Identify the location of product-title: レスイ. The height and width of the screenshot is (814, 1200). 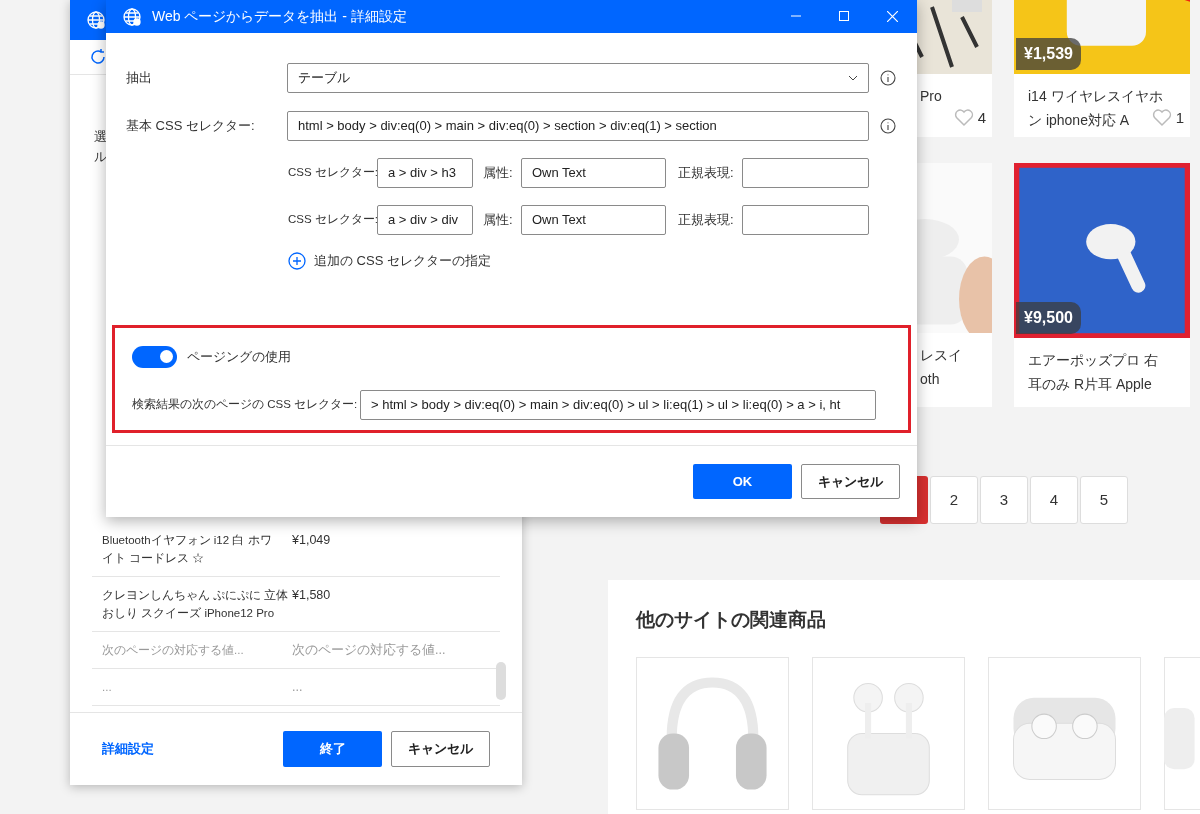
(941, 355).